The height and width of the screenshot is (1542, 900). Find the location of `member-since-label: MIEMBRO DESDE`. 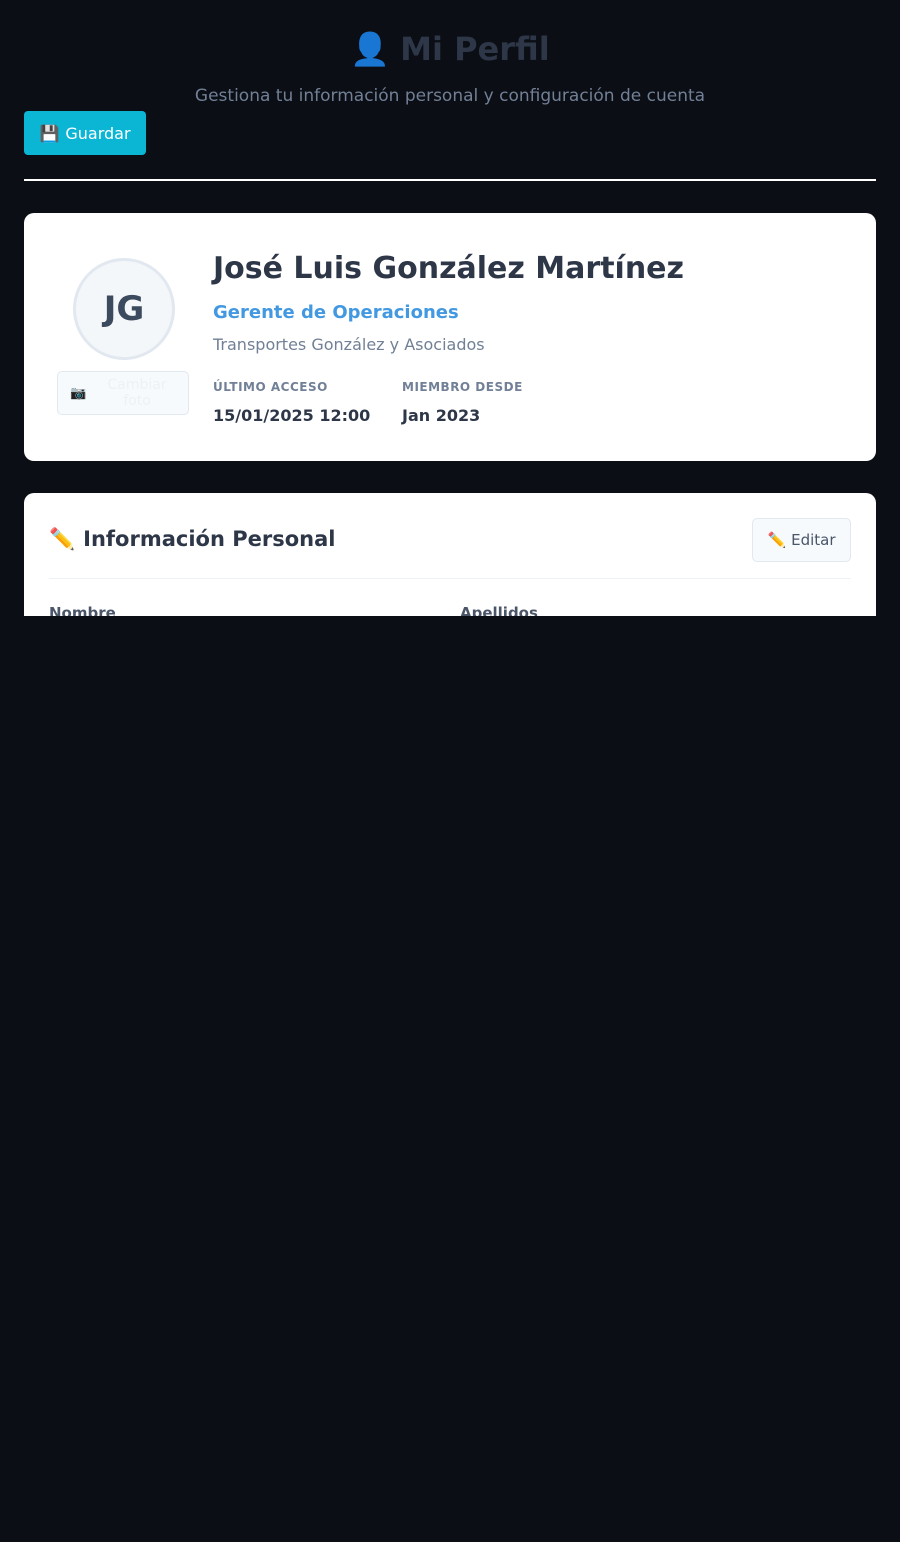

member-since-label: MIEMBRO DESDE is located at coordinates (462, 387).